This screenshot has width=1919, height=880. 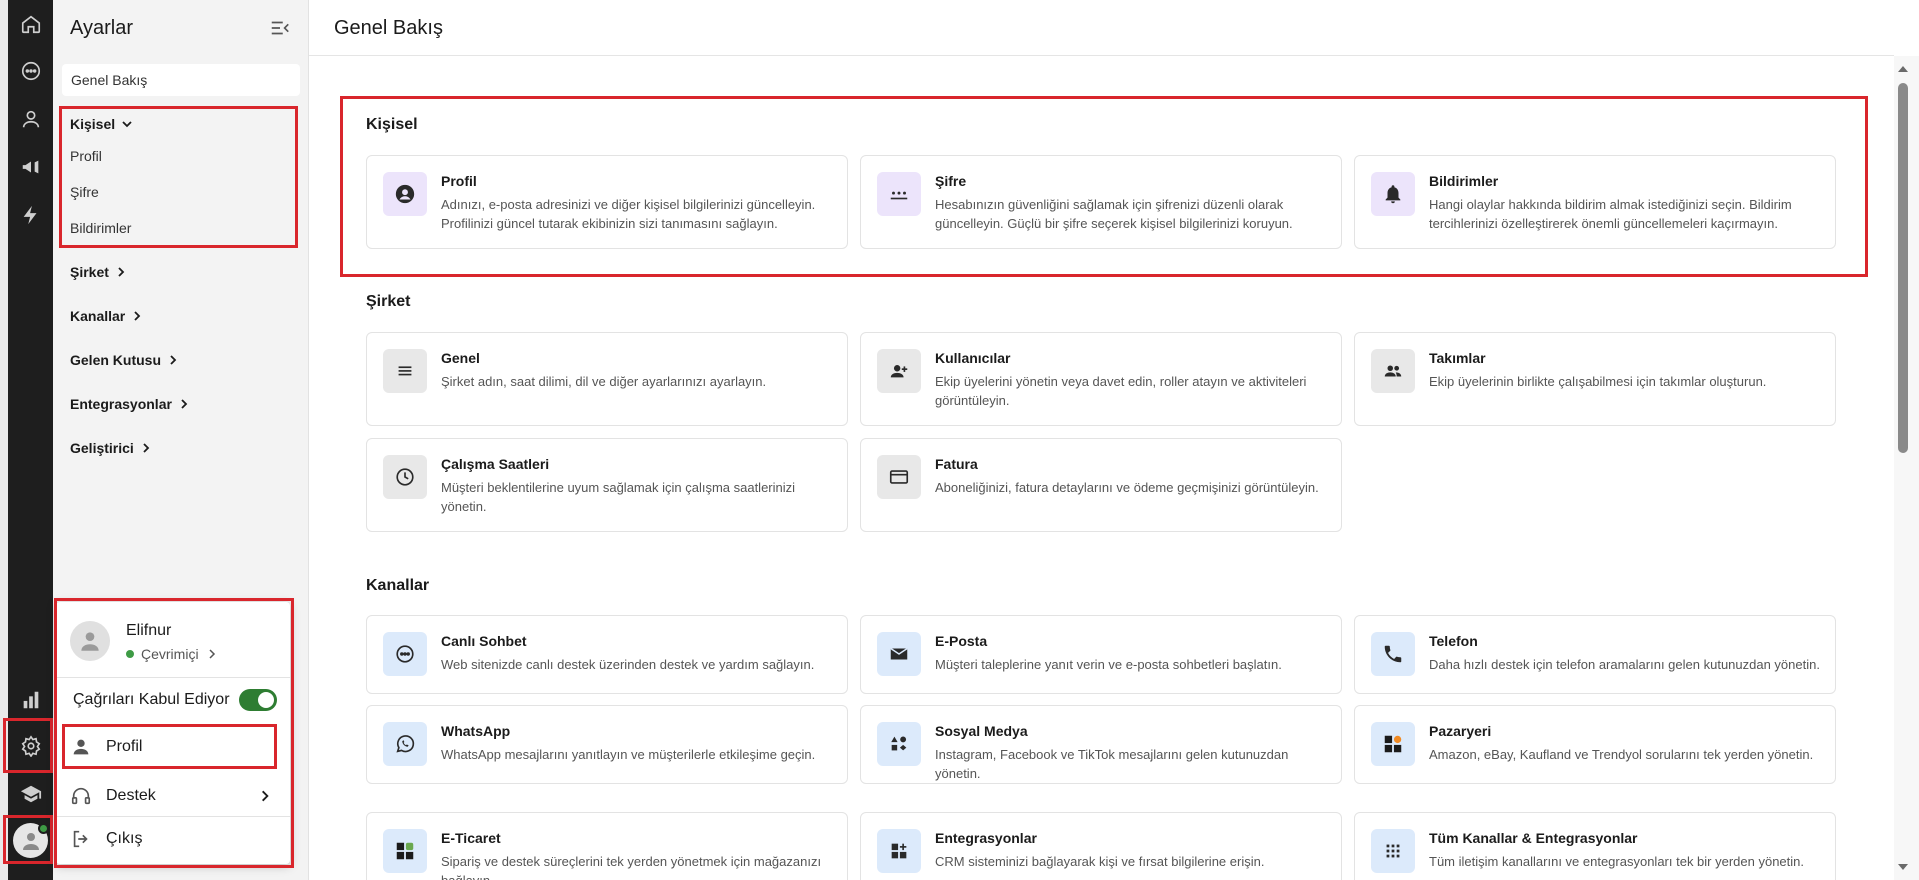 I want to click on bar-chart-icon, so click(x=31, y=700).